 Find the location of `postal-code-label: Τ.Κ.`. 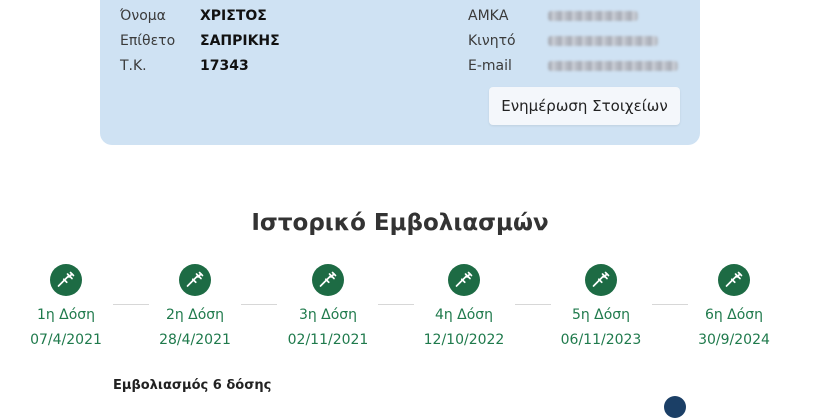

postal-code-label: Τ.Κ. is located at coordinates (133, 66).